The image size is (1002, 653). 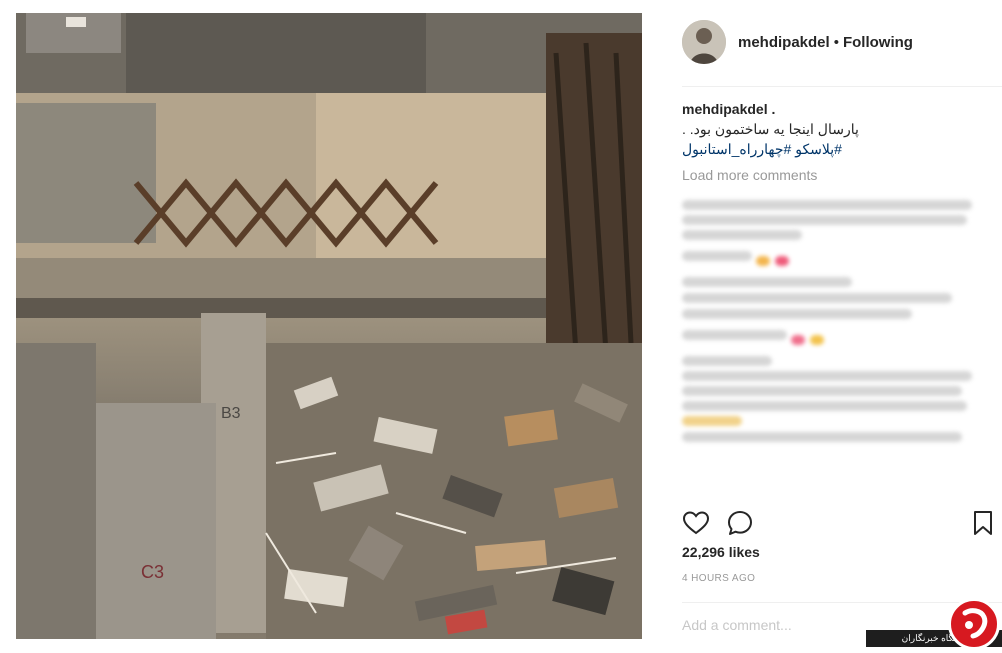 What do you see at coordinates (983, 523) in the screenshot?
I see `bookmark-icon` at bounding box center [983, 523].